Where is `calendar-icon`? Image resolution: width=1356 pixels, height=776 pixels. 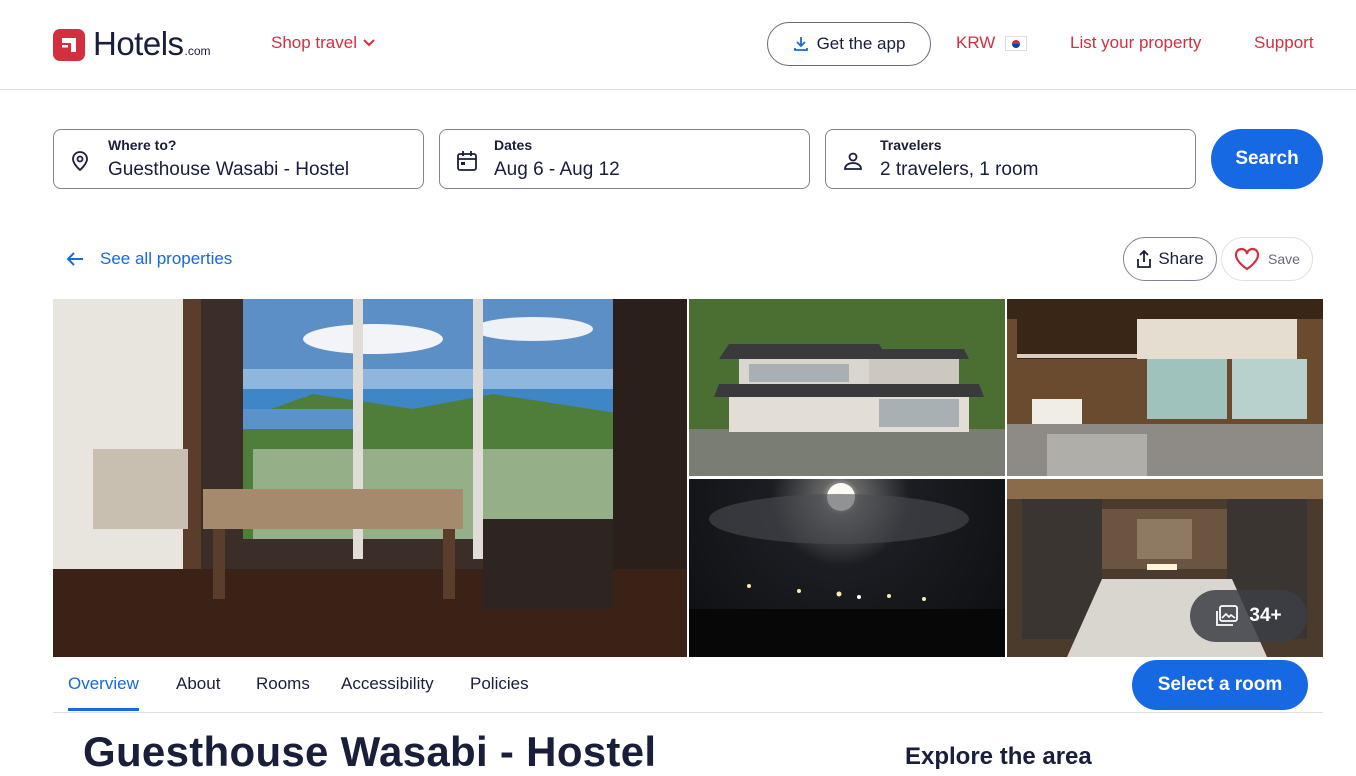
calendar-icon is located at coordinates (467, 161).